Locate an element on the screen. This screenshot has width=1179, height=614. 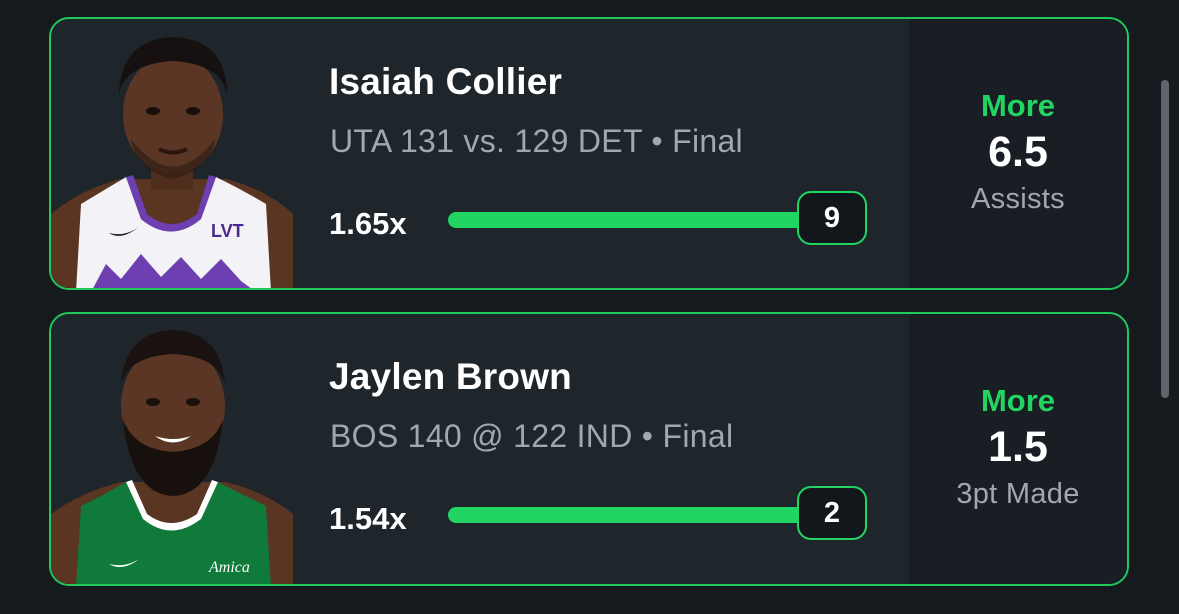
result-value: 9 is located at coordinates (832, 218).